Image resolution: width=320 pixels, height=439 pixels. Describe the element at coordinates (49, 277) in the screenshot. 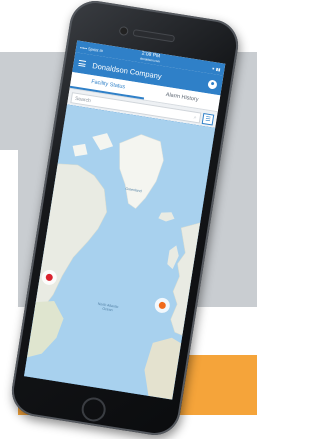

I see `marker-dot-red` at that location.